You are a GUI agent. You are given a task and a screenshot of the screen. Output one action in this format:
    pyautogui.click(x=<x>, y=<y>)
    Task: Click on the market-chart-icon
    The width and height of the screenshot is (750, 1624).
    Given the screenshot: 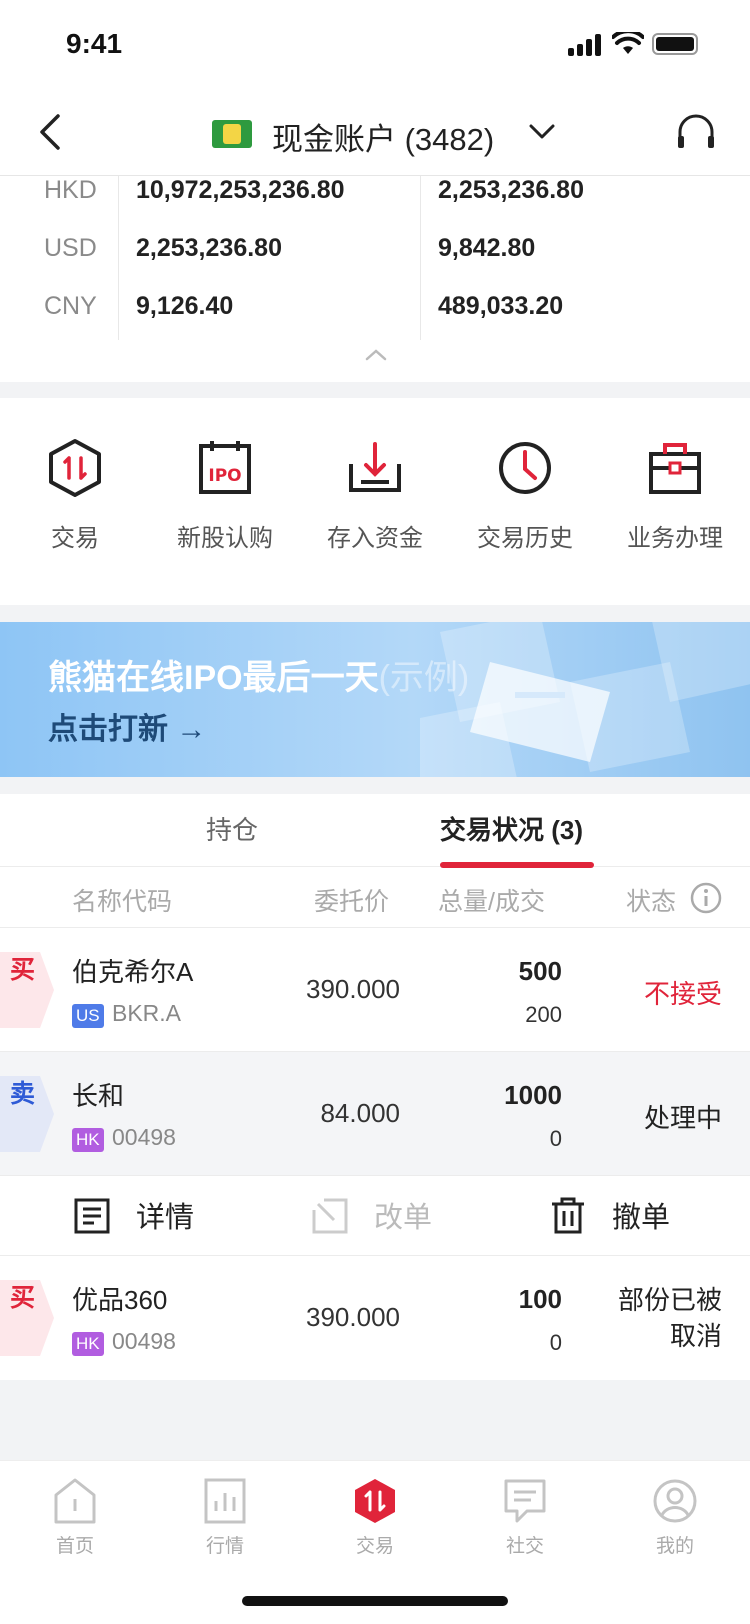 What is the action you would take?
    pyautogui.click(x=225, y=1501)
    